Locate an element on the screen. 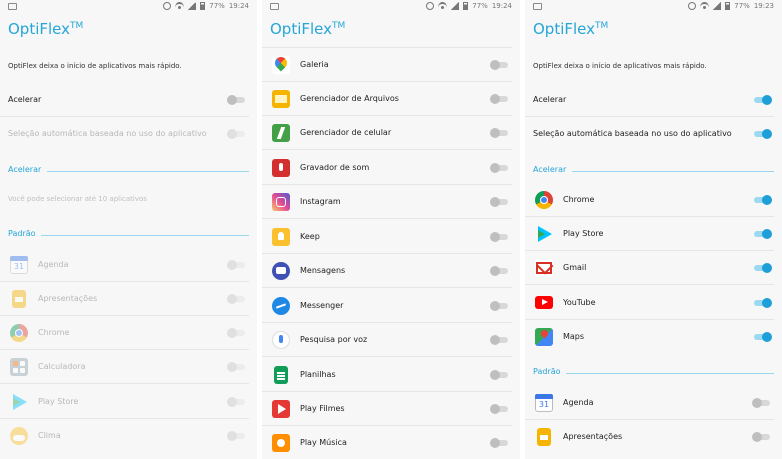 This screenshot has height=459, width=782. maps-icon is located at coordinates (544, 337).